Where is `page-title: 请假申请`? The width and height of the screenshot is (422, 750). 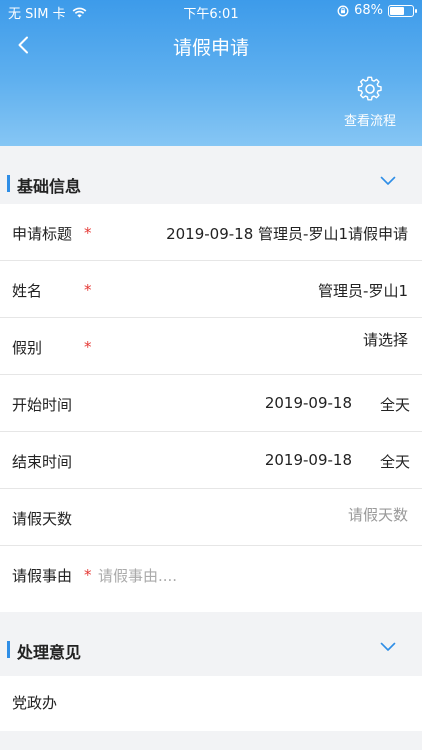
page-title: 请假申请 is located at coordinates (210, 48).